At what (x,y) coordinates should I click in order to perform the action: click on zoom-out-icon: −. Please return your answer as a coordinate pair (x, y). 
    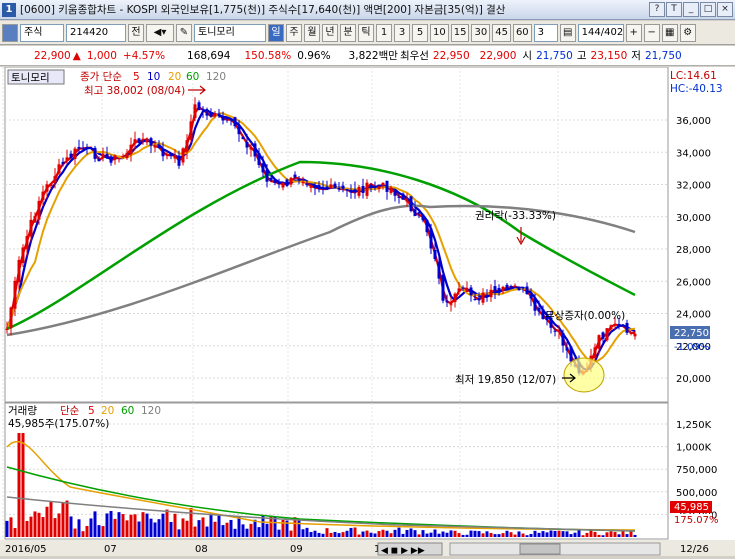
    Looking at the image, I should click on (651, 32).